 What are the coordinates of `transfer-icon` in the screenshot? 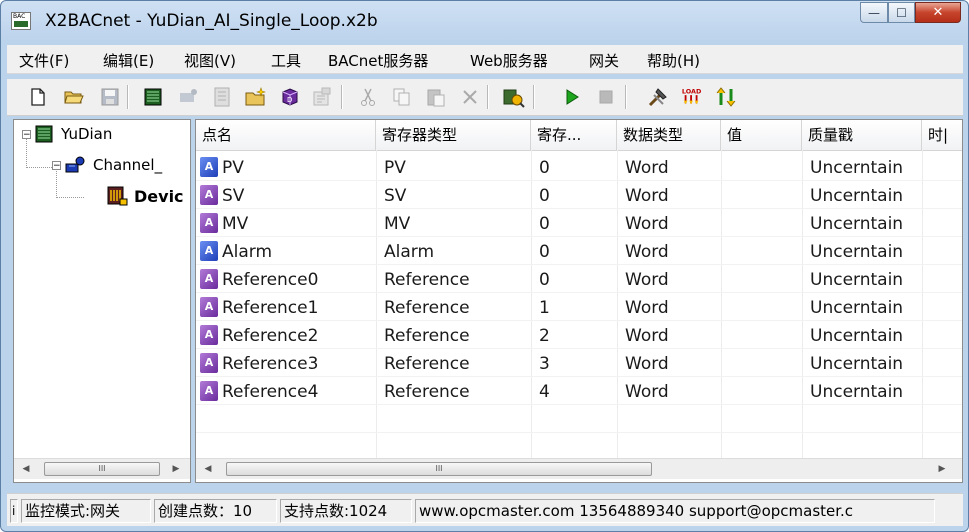 It's located at (726, 97).